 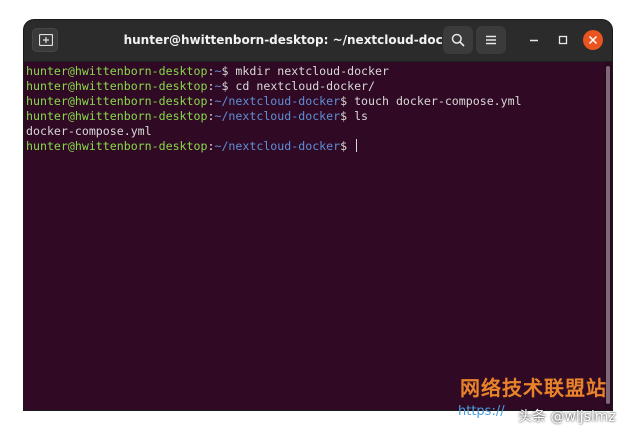 I want to click on command-output: docker-compose.yml, so click(x=89, y=131).